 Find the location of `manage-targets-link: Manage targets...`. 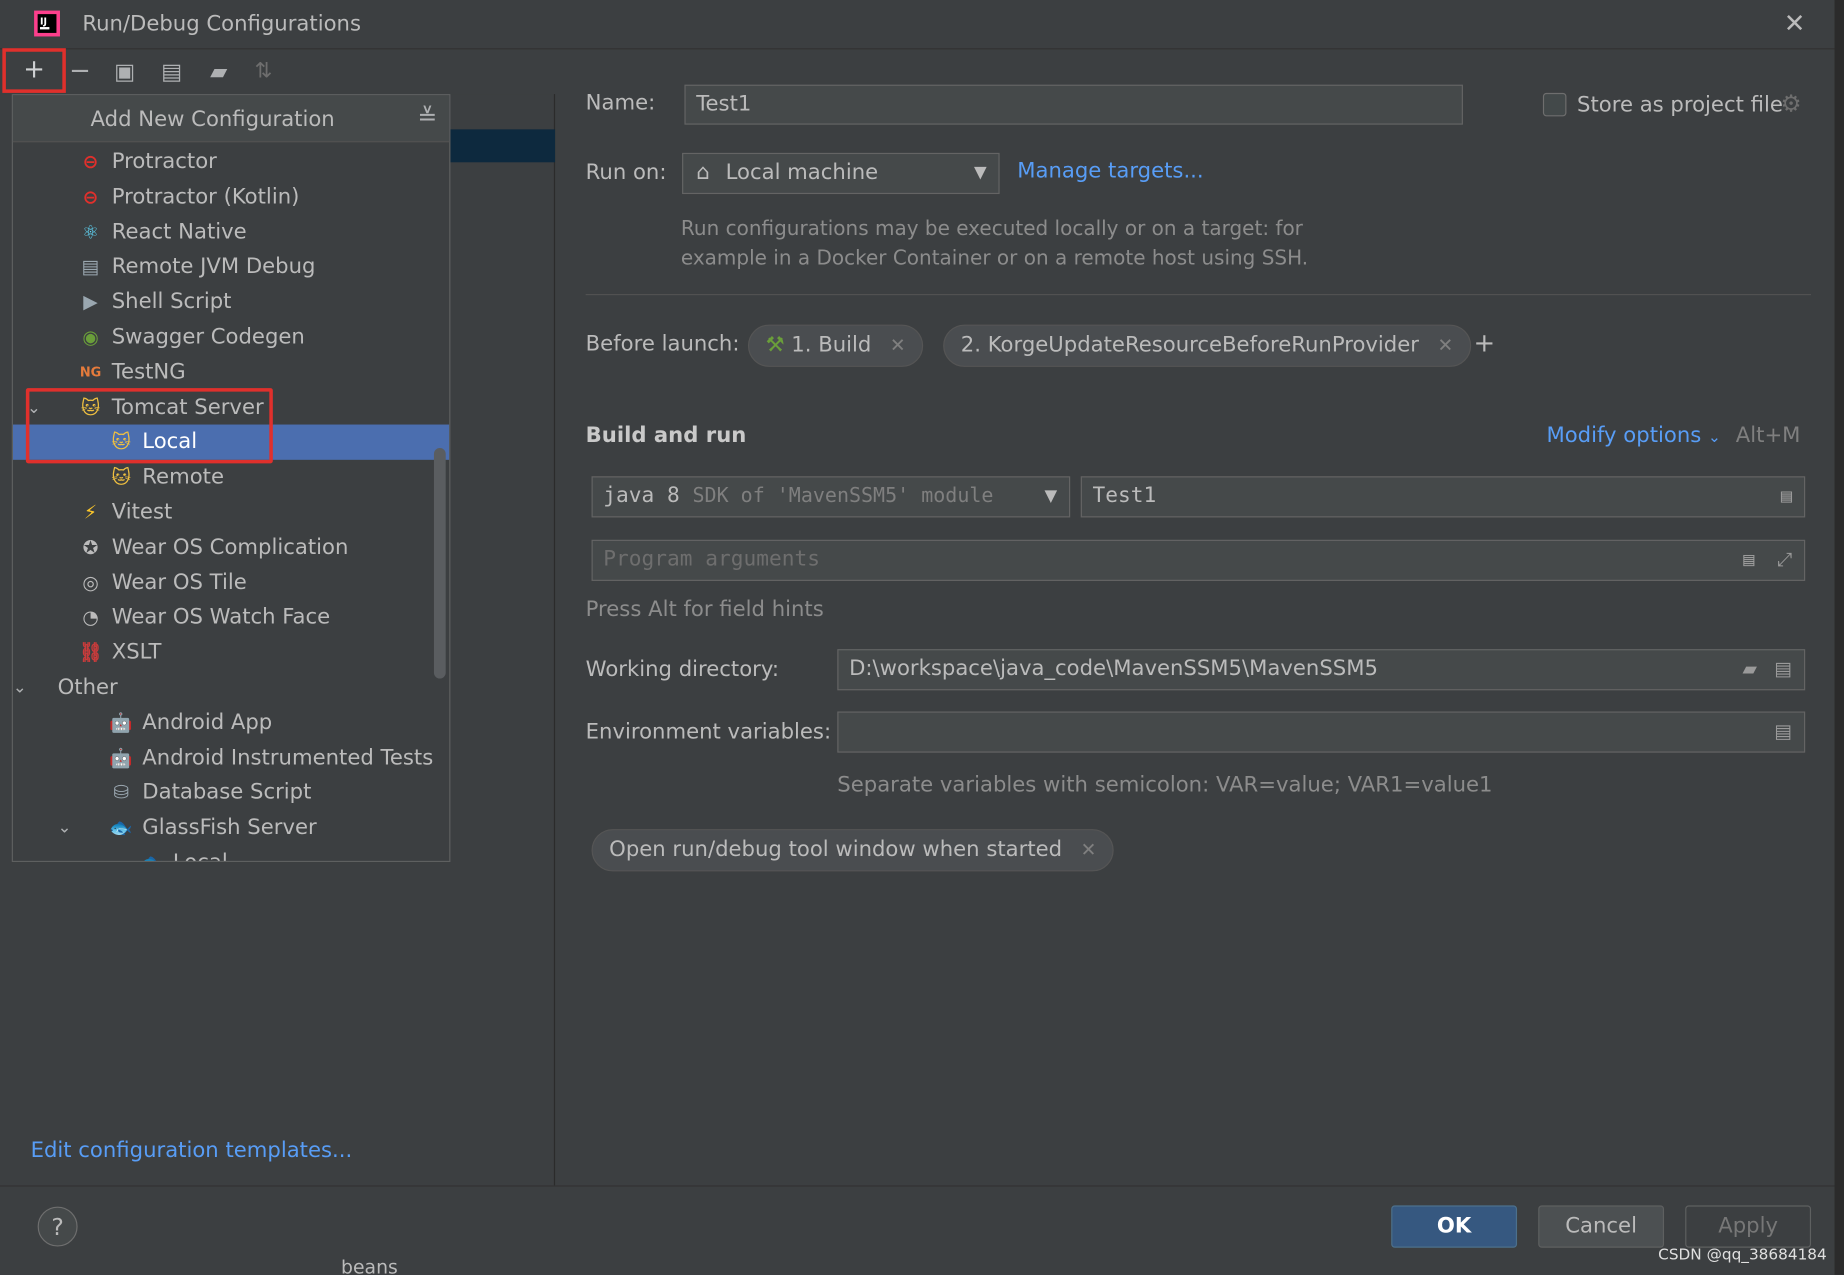

manage-targets-link: Manage targets... is located at coordinates (1110, 171).